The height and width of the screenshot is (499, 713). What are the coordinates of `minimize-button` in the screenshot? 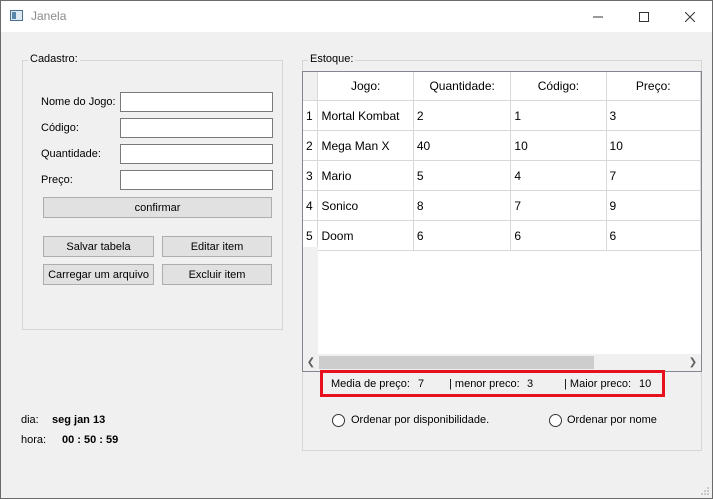 It's located at (598, 16).